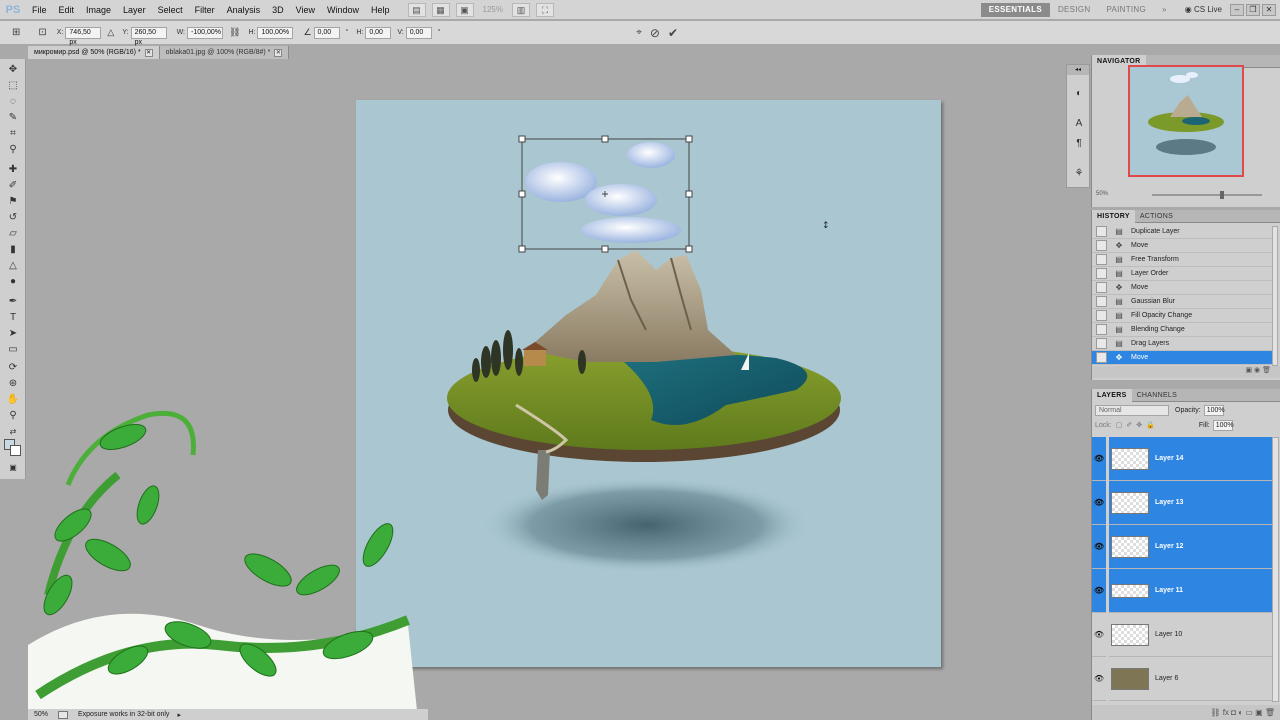 The image size is (1280, 720). I want to click on height-field: 100,00%, so click(275, 32).